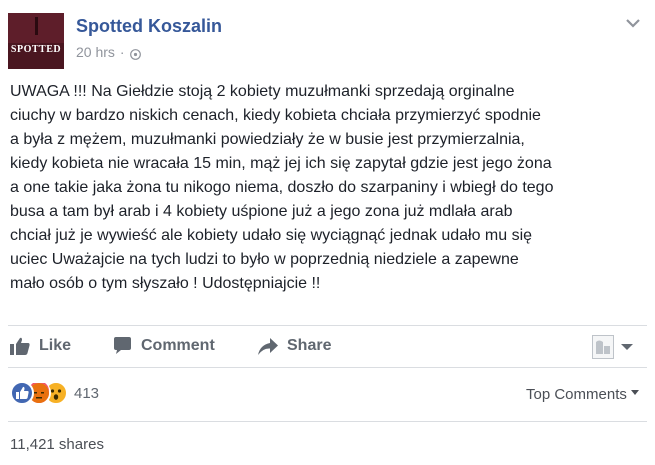 The width and height of the screenshot is (655, 465). Describe the element at coordinates (635, 392) in the screenshot. I see `caret-down-icon` at that location.